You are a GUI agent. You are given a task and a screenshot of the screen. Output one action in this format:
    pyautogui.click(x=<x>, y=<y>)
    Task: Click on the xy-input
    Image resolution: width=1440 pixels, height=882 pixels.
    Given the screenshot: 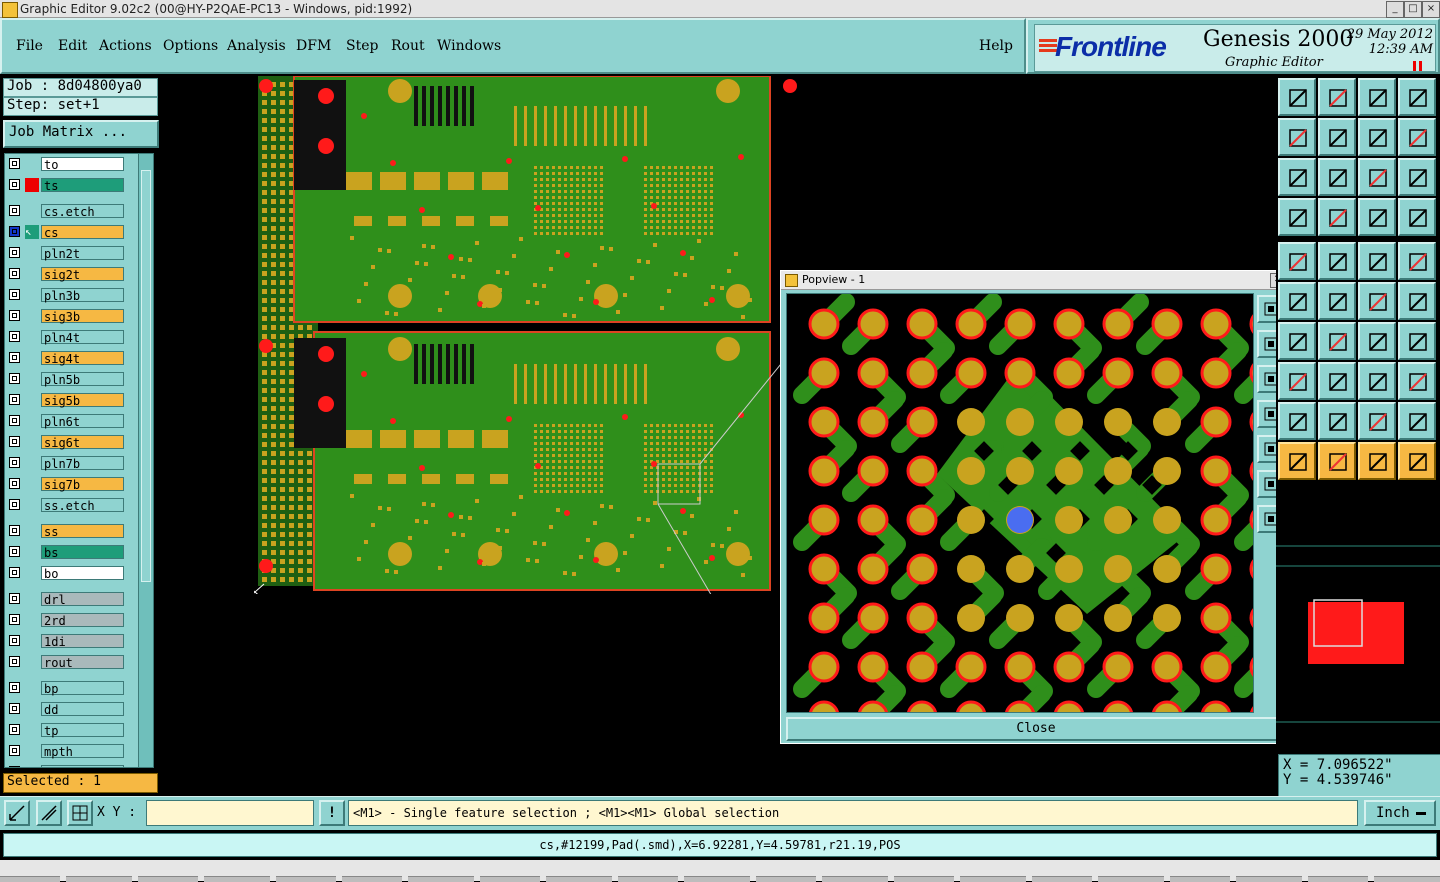 What is the action you would take?
    pyautogui.click(x=230, y=813)
    